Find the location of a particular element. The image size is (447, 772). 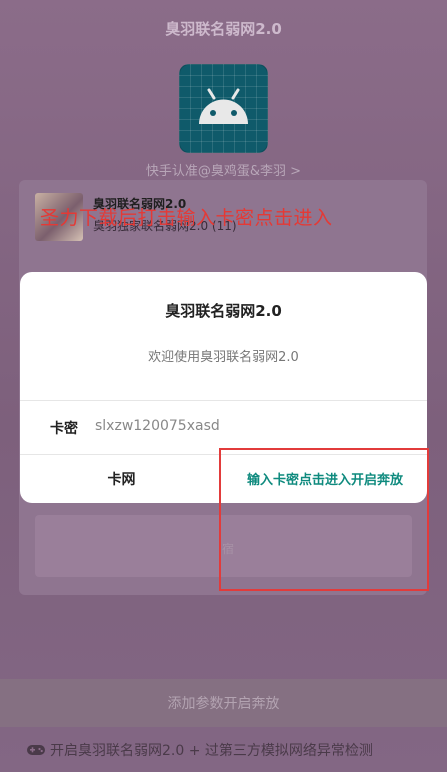

card-key-label: 卡密 is located at coordinates (64, 429).